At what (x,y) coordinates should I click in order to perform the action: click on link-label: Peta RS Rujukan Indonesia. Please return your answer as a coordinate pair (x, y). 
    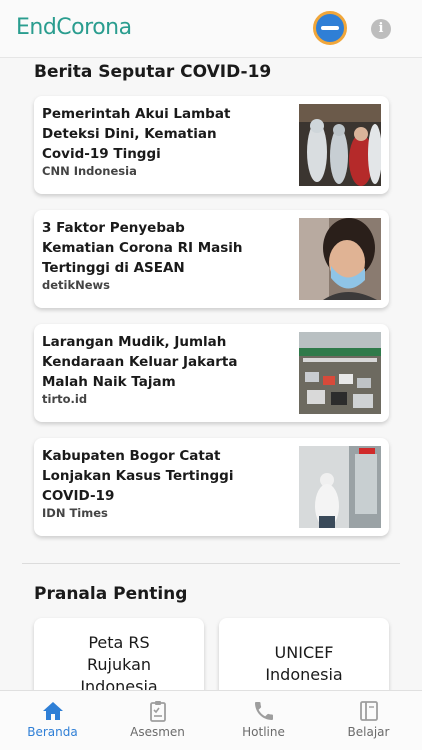
    Looking at the image, I should click on (119, 664).